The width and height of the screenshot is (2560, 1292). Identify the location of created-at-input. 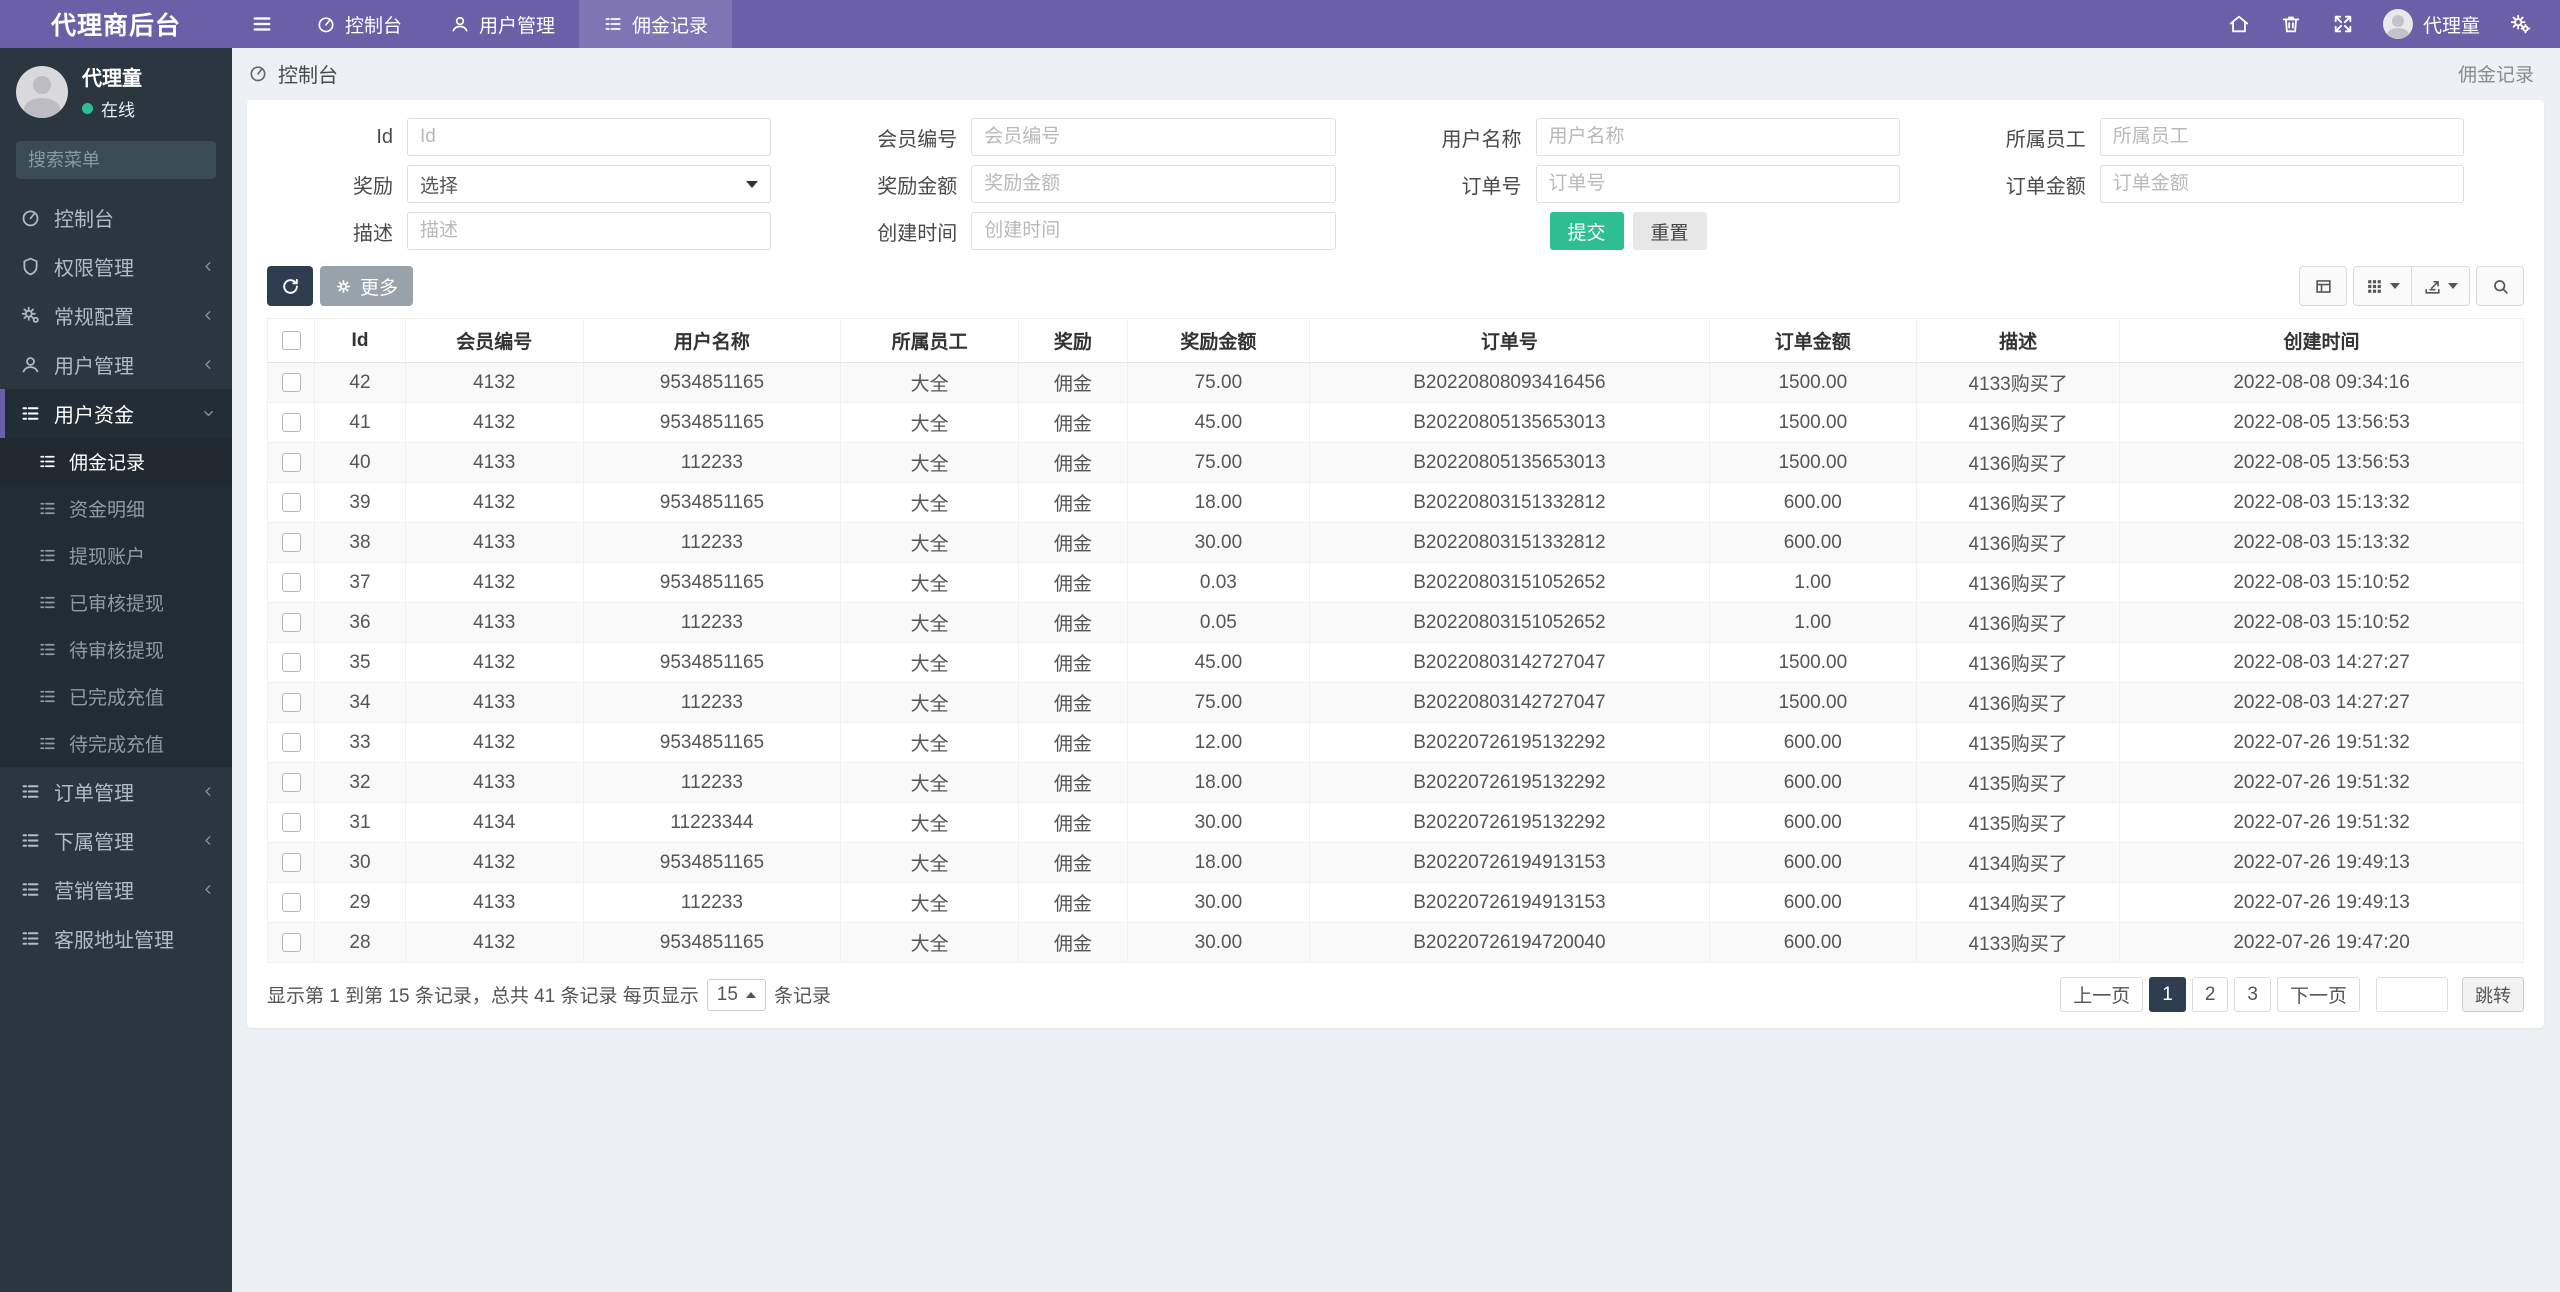
(1153, 231).